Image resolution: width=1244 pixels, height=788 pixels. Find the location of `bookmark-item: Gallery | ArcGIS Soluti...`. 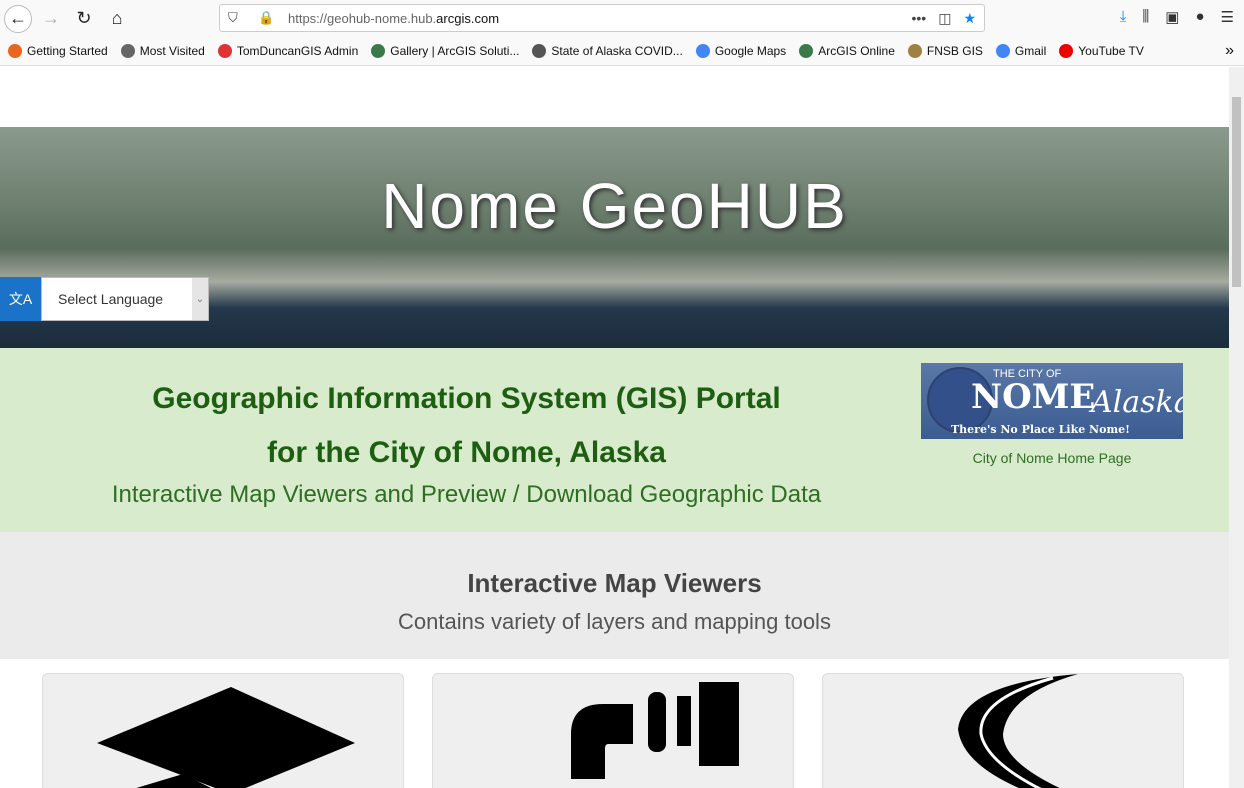

bookmark-item: Gallery | ArcGIS Soluti... is located at coordinates (445, 51).